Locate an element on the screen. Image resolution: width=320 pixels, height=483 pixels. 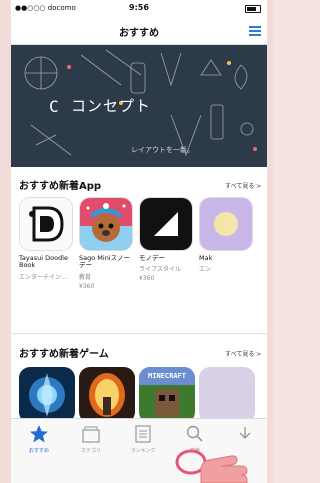
tab-label: ランキング is located at coordinates (143, 451).